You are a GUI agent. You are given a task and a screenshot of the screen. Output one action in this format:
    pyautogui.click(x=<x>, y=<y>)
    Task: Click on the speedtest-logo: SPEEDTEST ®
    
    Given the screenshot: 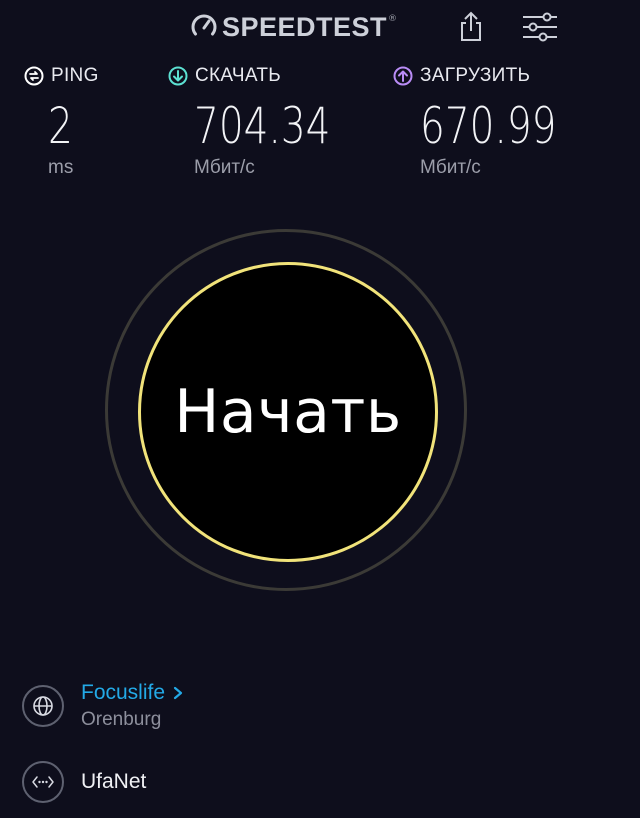 What is the action you would take?
    pyautogui.click(x=293, y=27)
    